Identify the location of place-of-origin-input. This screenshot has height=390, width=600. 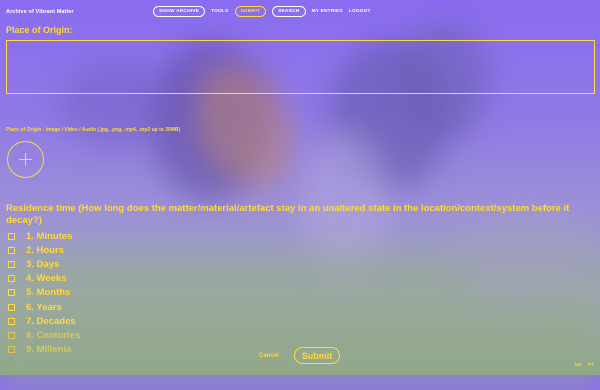
(300, 67).